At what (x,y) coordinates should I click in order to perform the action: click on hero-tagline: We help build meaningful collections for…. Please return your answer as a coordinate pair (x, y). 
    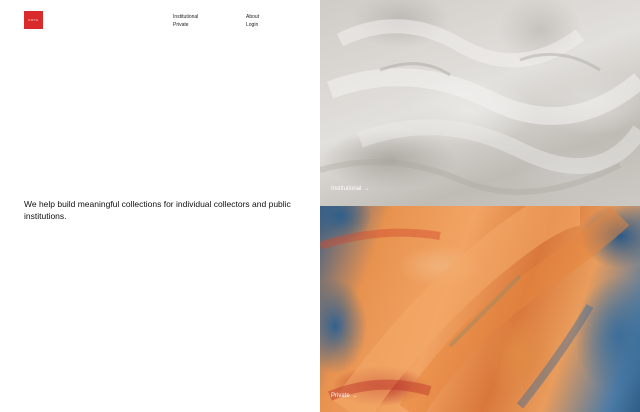
    Looking at the image, I should click on (157, 210).